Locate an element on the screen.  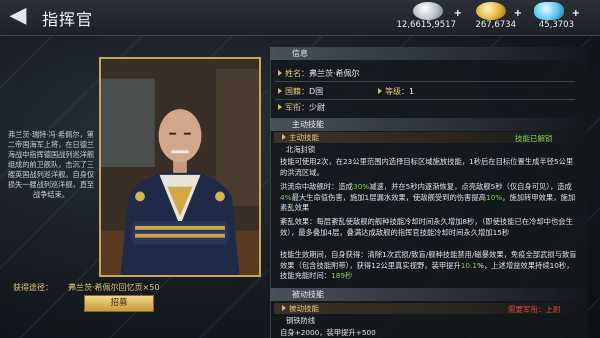
skill-unlocked-status: 技能已解锁 is located at coordinates (534, 138).